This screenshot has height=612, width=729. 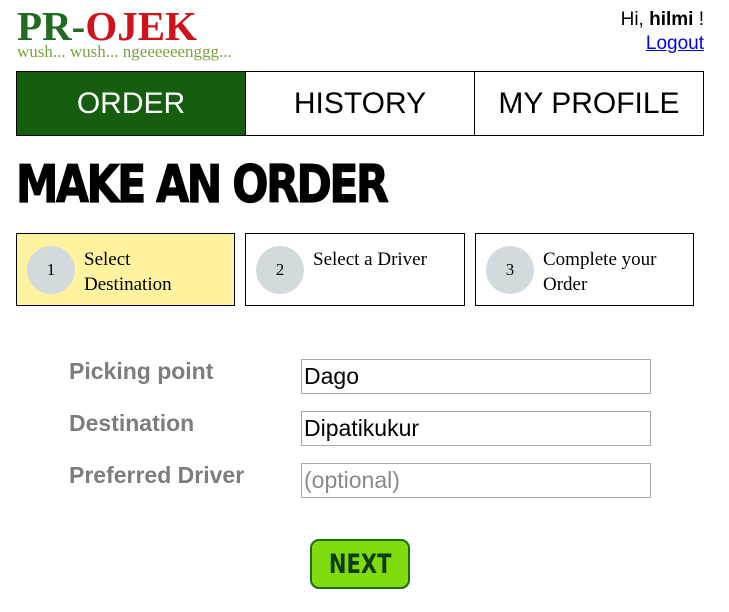 I want to click on step-label-line: Destination, so click(x=128, y=284).